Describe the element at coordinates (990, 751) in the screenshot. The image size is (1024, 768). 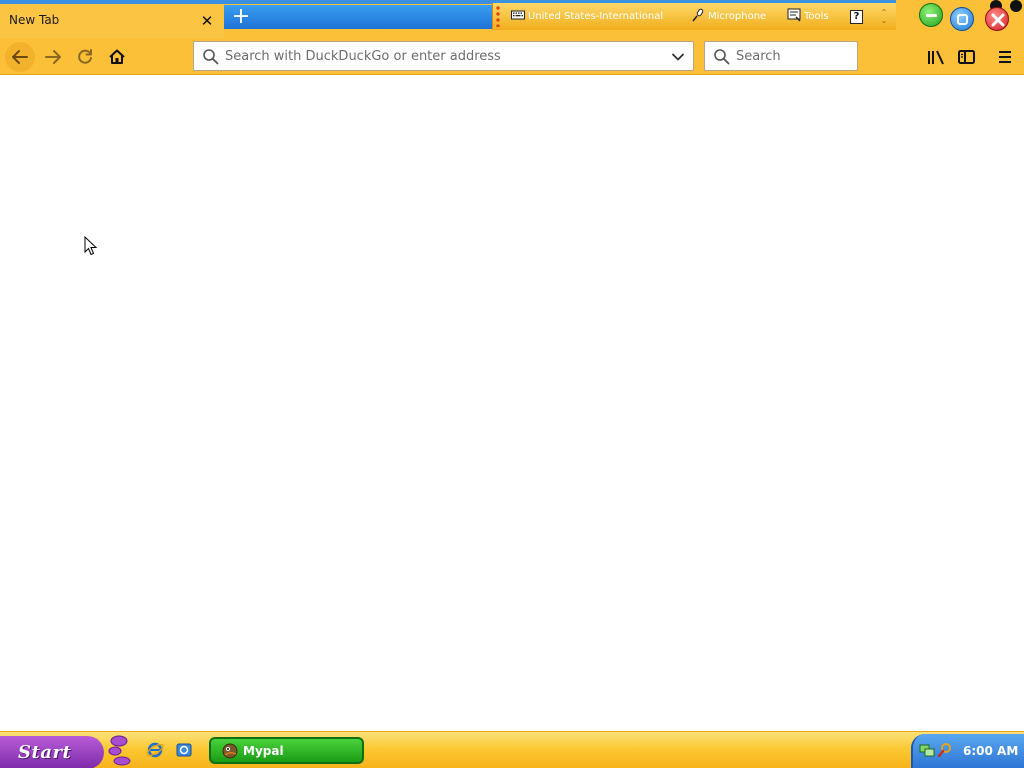
I see `system-clock: 6:00 AM` at that location.